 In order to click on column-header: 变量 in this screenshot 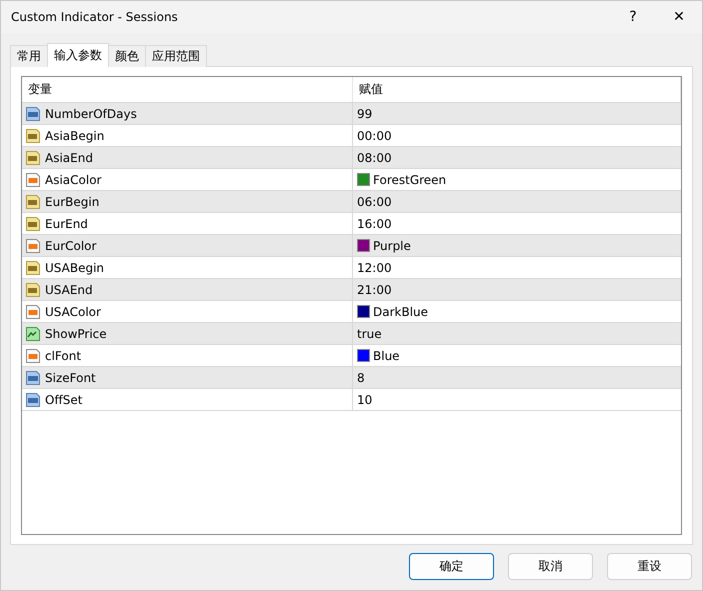, I will do `click(187, 89)`.